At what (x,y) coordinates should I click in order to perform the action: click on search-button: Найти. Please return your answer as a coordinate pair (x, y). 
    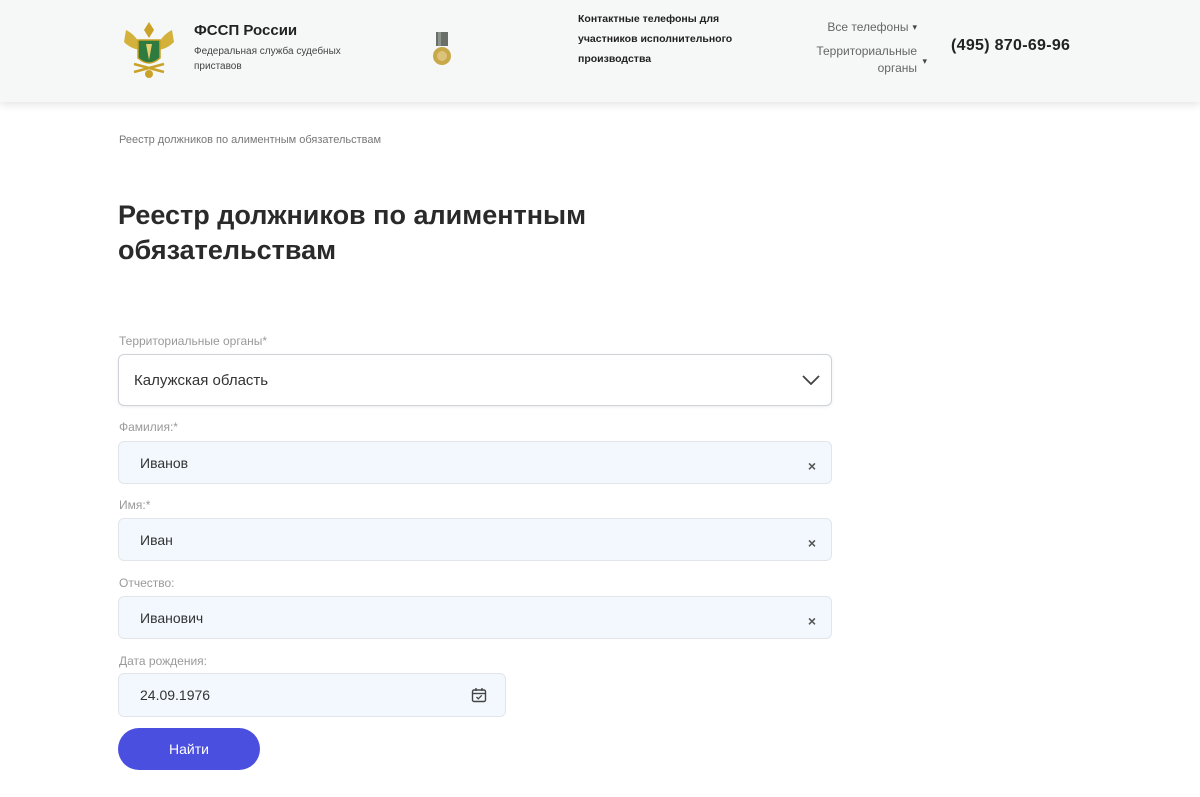
    Looking at the image, I should click on (189, 749).